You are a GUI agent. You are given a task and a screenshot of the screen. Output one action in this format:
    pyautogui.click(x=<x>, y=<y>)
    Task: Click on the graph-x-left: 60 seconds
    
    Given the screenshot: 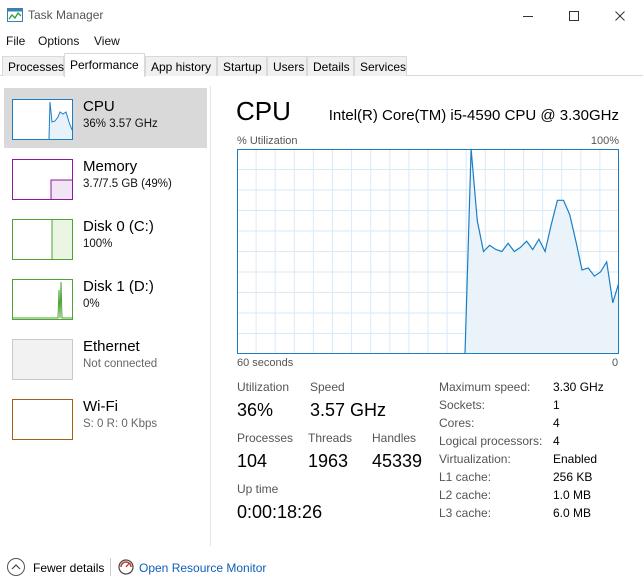 What is the action you would take?
    pyautogui.click(x=265, y=363)
    